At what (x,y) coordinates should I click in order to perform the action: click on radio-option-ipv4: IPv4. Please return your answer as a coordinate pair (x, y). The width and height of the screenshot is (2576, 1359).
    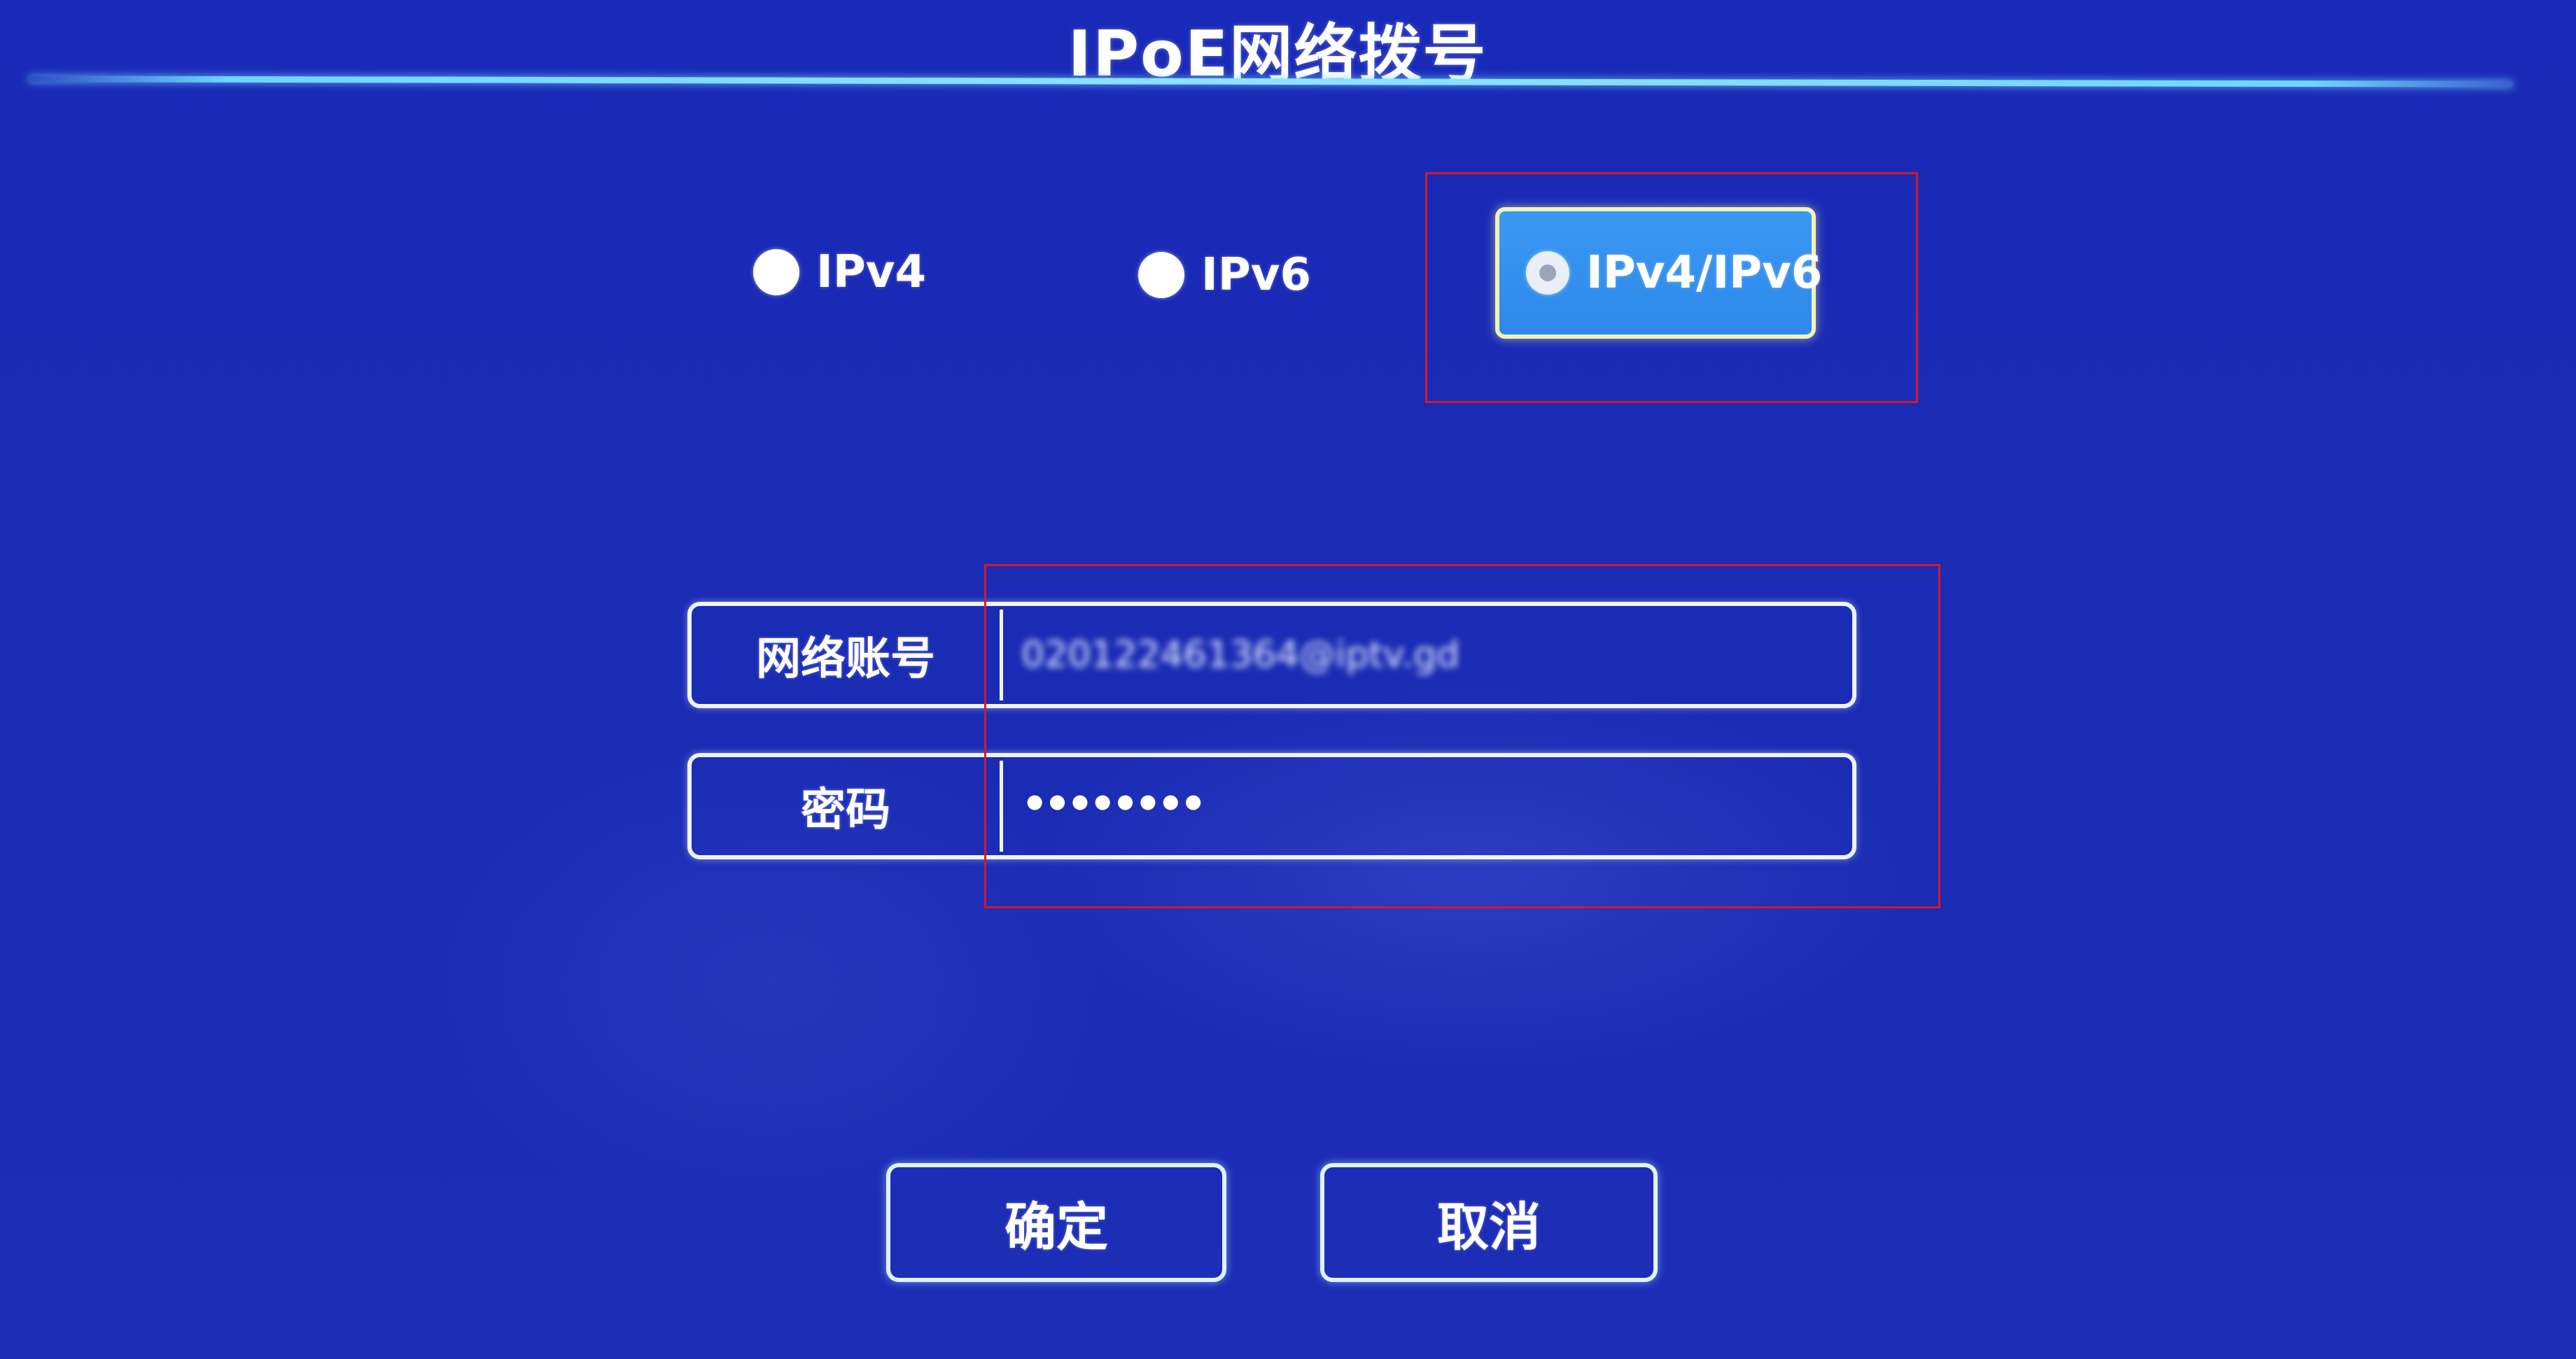
    Looking at the image, I should click on (839, 272).